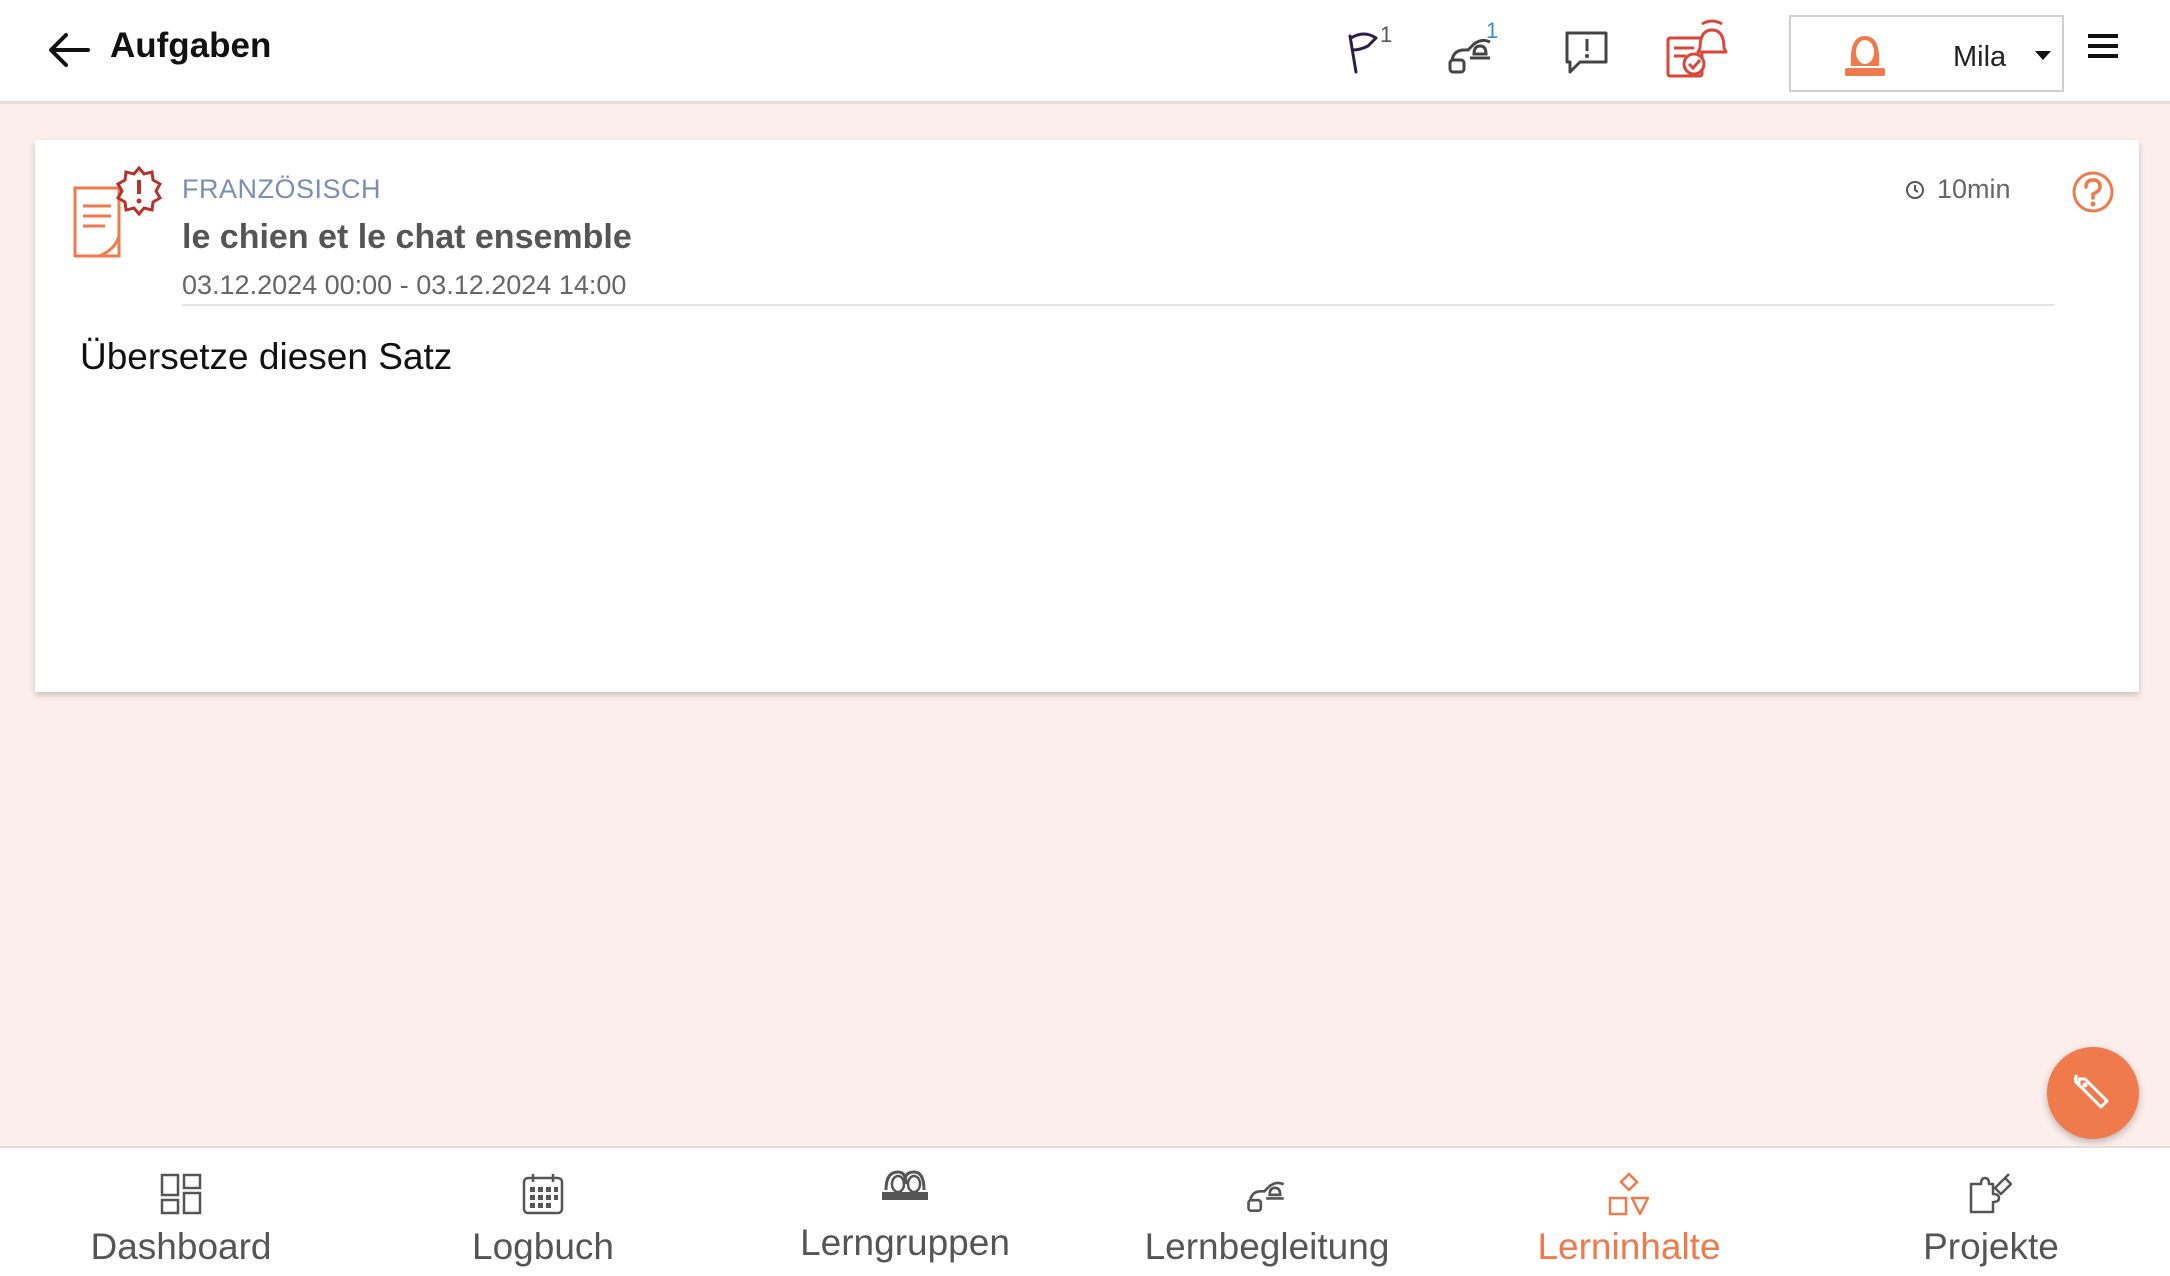 Image resolution: width=2170 pixels, height=1276 pixels. What do you see at coordinates (1697, 48) in the screenshot?
I see `task-alarm-icon` at bounding box center [1697, 48].